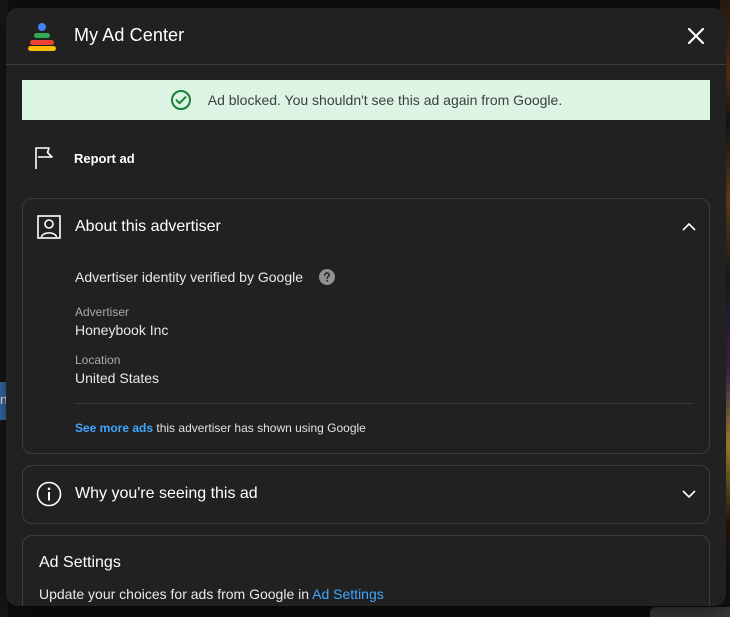 This screenshot has width=730, height=617. Describe the element at coordinates (129, 35) in the screenshot. I see `dialog-title: My Ad Center` at that location.